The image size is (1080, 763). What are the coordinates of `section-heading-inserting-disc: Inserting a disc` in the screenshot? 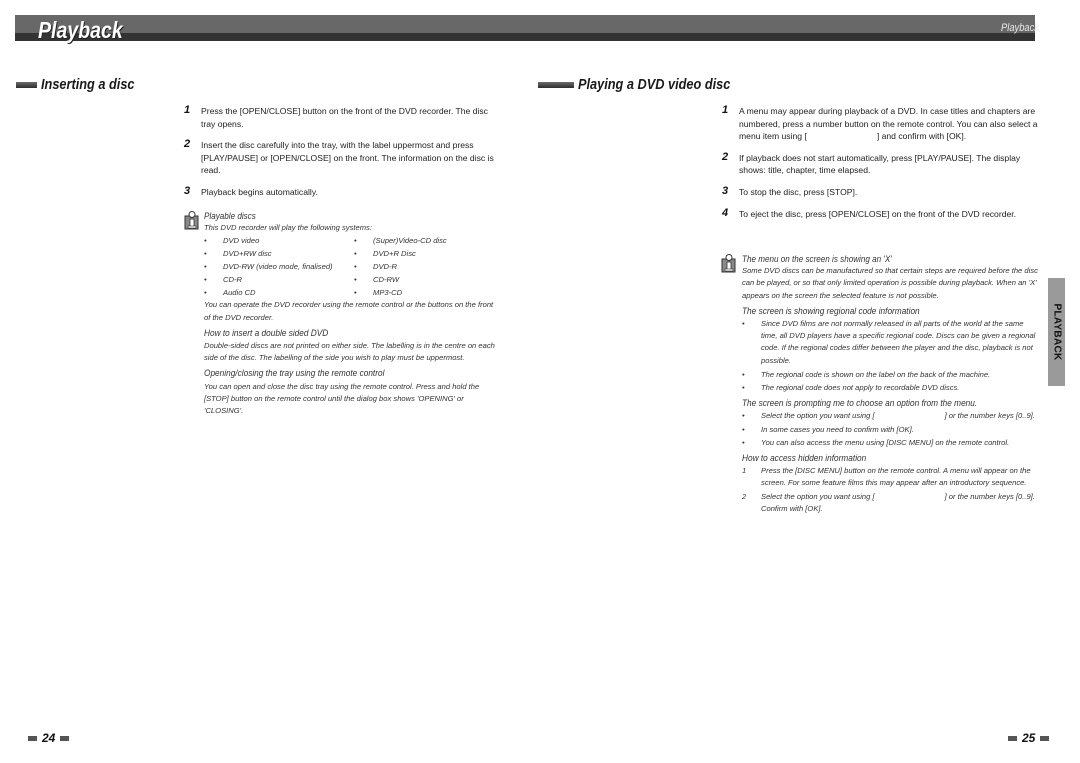 It's located at (83, 84).